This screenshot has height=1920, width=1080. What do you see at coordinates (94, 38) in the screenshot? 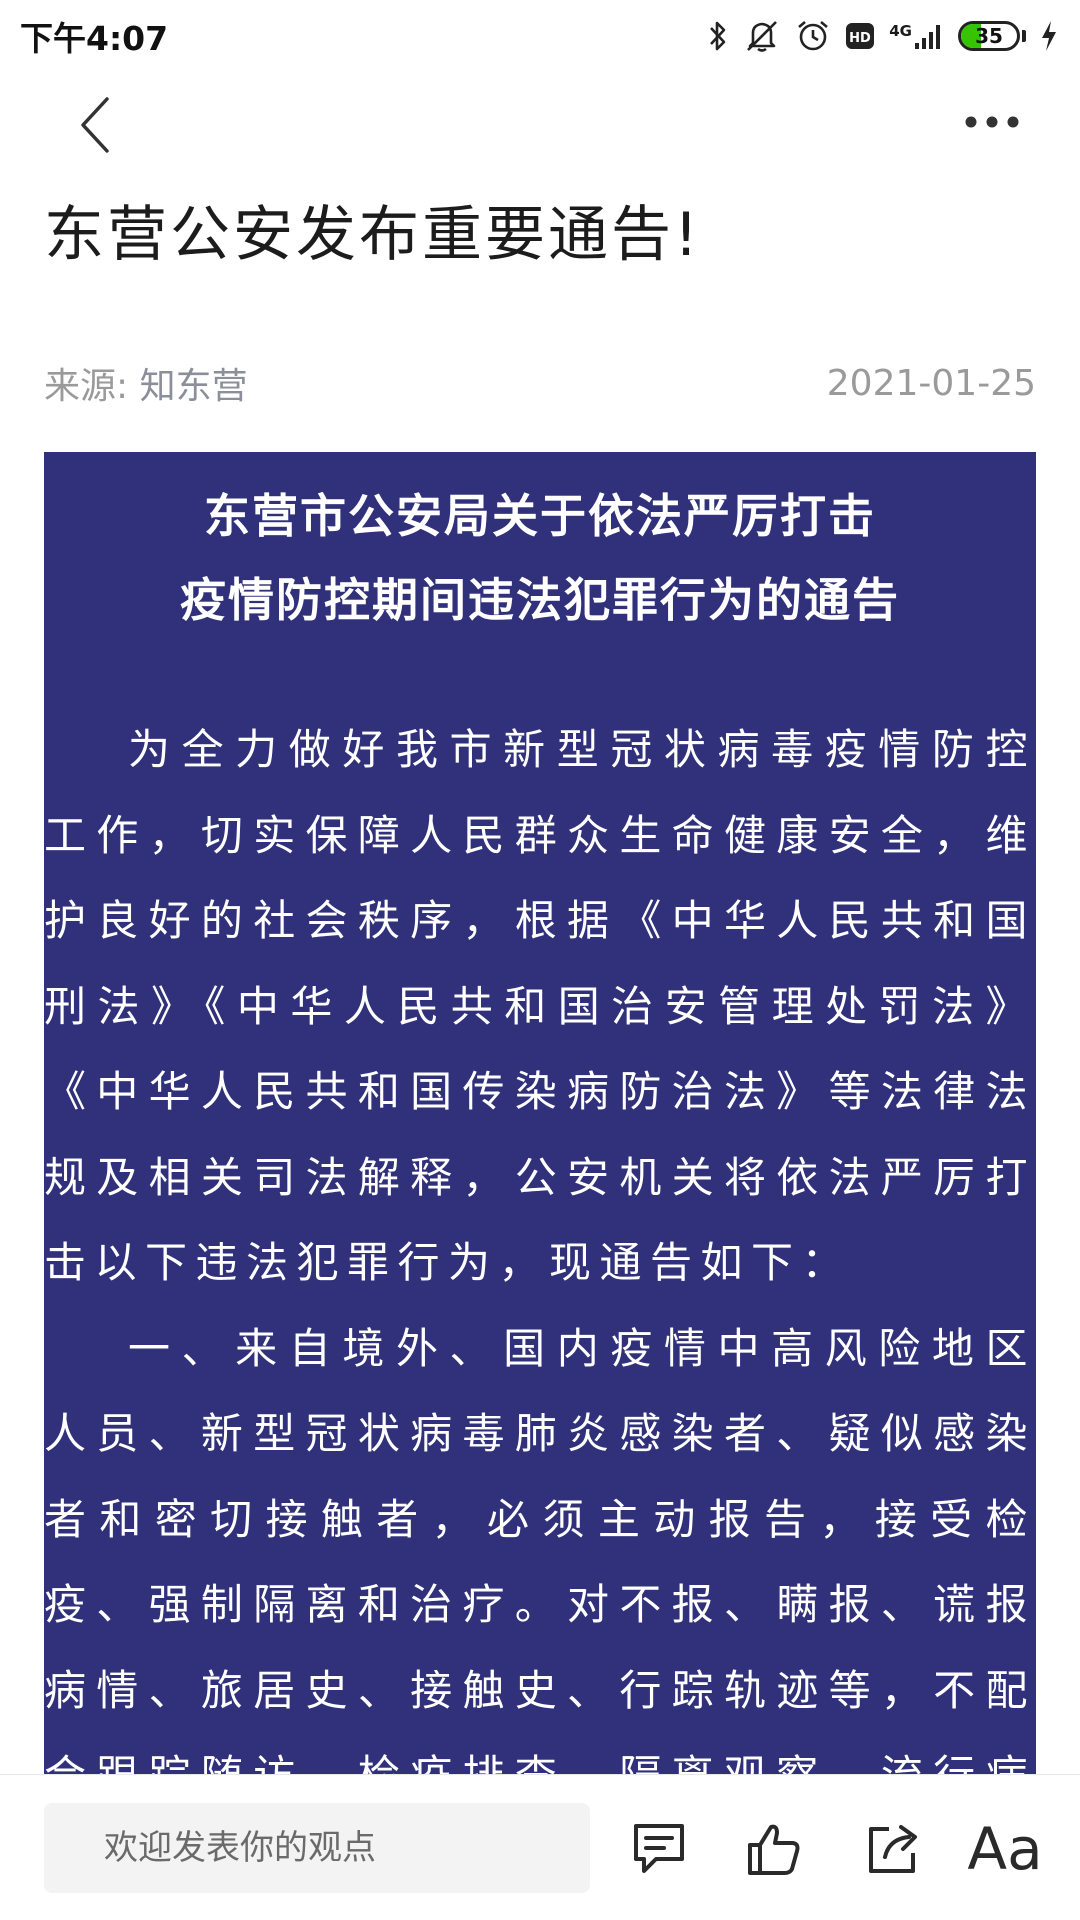
I see `status-time: 下午4:07` at bounding box center [94, 38].